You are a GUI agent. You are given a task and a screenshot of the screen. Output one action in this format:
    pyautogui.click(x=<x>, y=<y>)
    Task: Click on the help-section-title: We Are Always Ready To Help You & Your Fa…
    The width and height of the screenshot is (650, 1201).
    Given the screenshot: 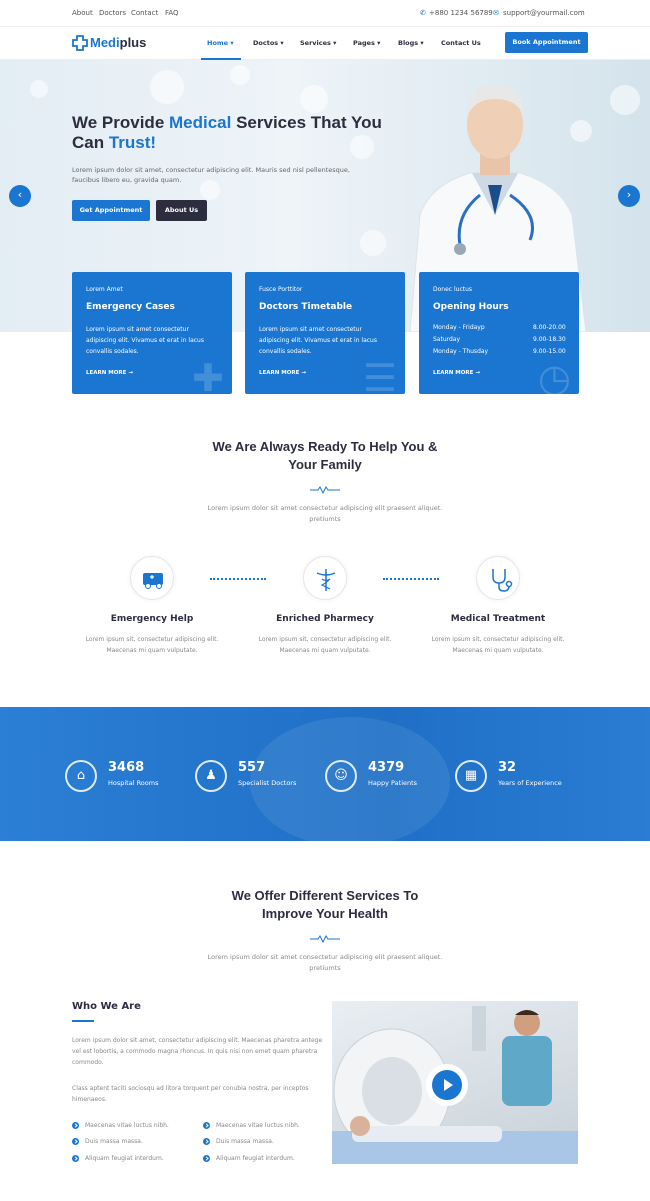 What is the action you would take?
    pyautogui.click(x=325, y=455)
    